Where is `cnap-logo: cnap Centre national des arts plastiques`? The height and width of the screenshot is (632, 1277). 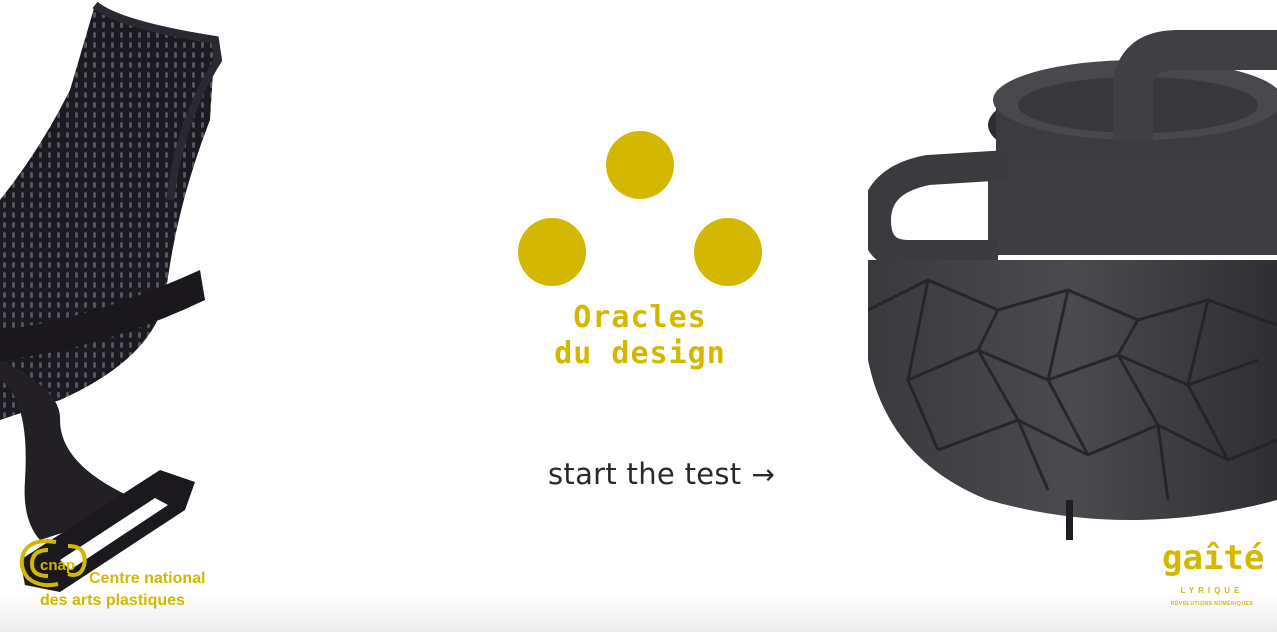 cnap-logo: cnap Centre national des arts plastiques is located at coordinates (123, 578).